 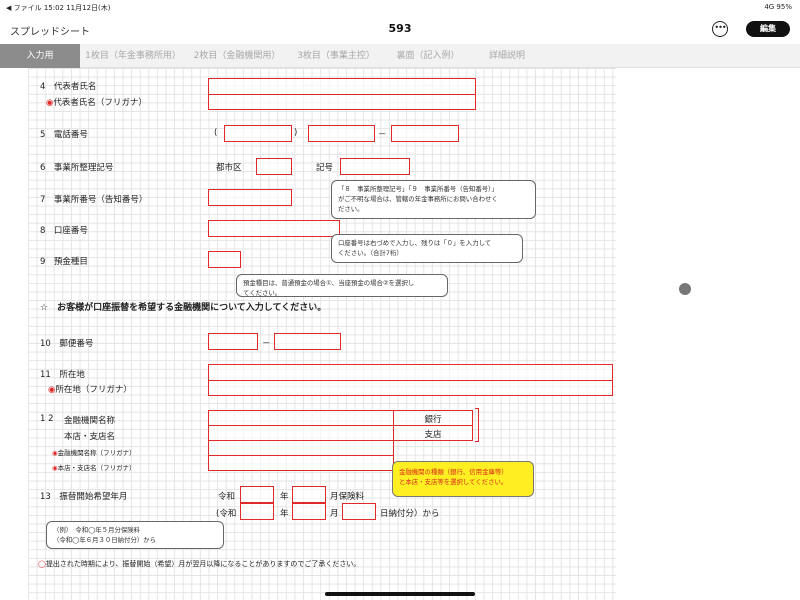 I want to click on document-title: 593, so click(x=400, y=28).